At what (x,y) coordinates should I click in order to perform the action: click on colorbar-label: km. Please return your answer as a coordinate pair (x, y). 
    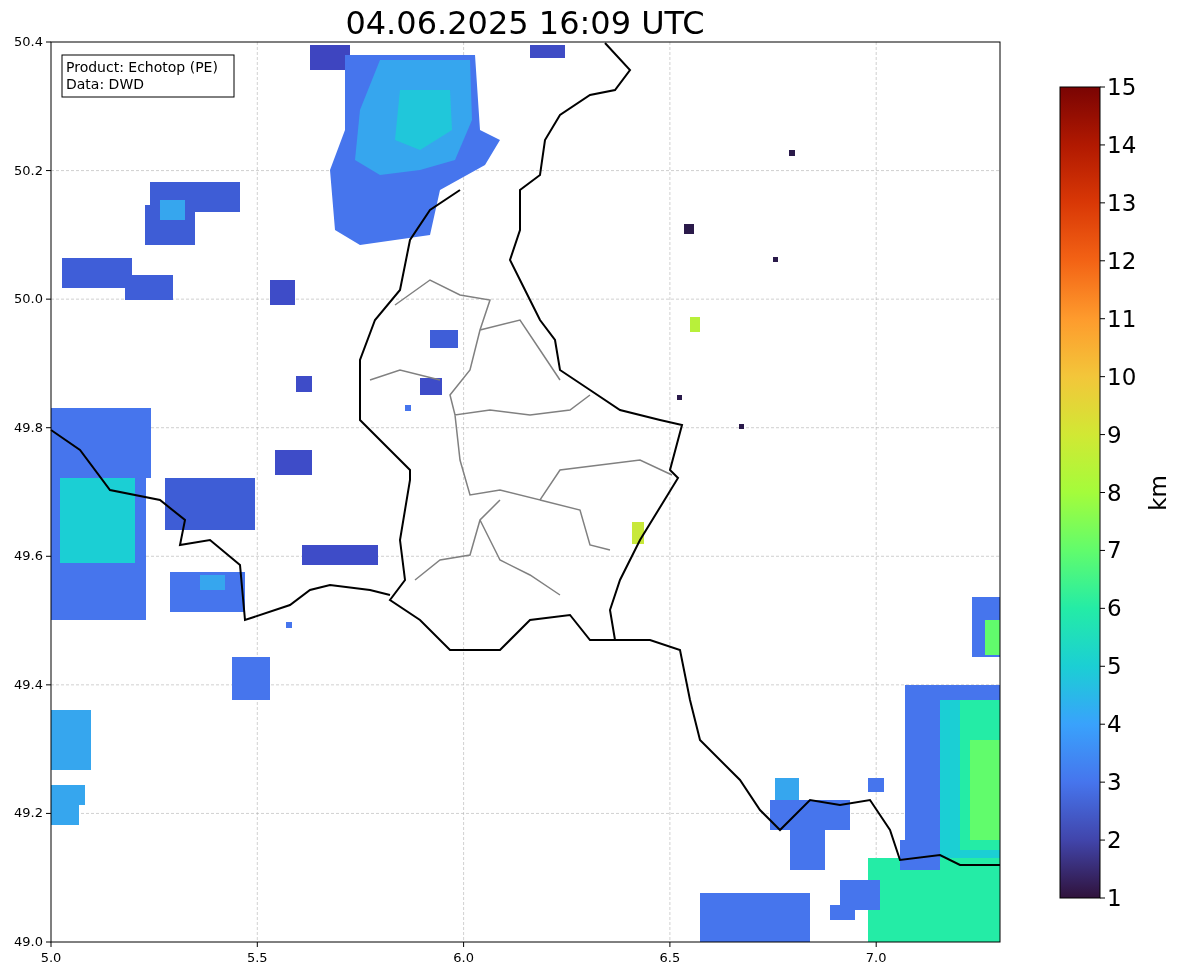
    Looking at the image, I should click on (1158, 493).